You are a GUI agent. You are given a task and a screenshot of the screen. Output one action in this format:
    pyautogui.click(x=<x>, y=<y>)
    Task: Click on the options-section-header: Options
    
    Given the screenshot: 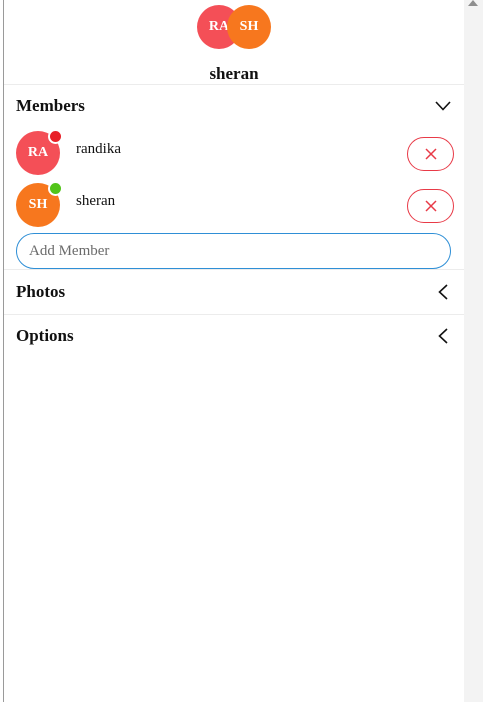 What is the action you would take?
    pyautogui.click(x=234, y=336)
    